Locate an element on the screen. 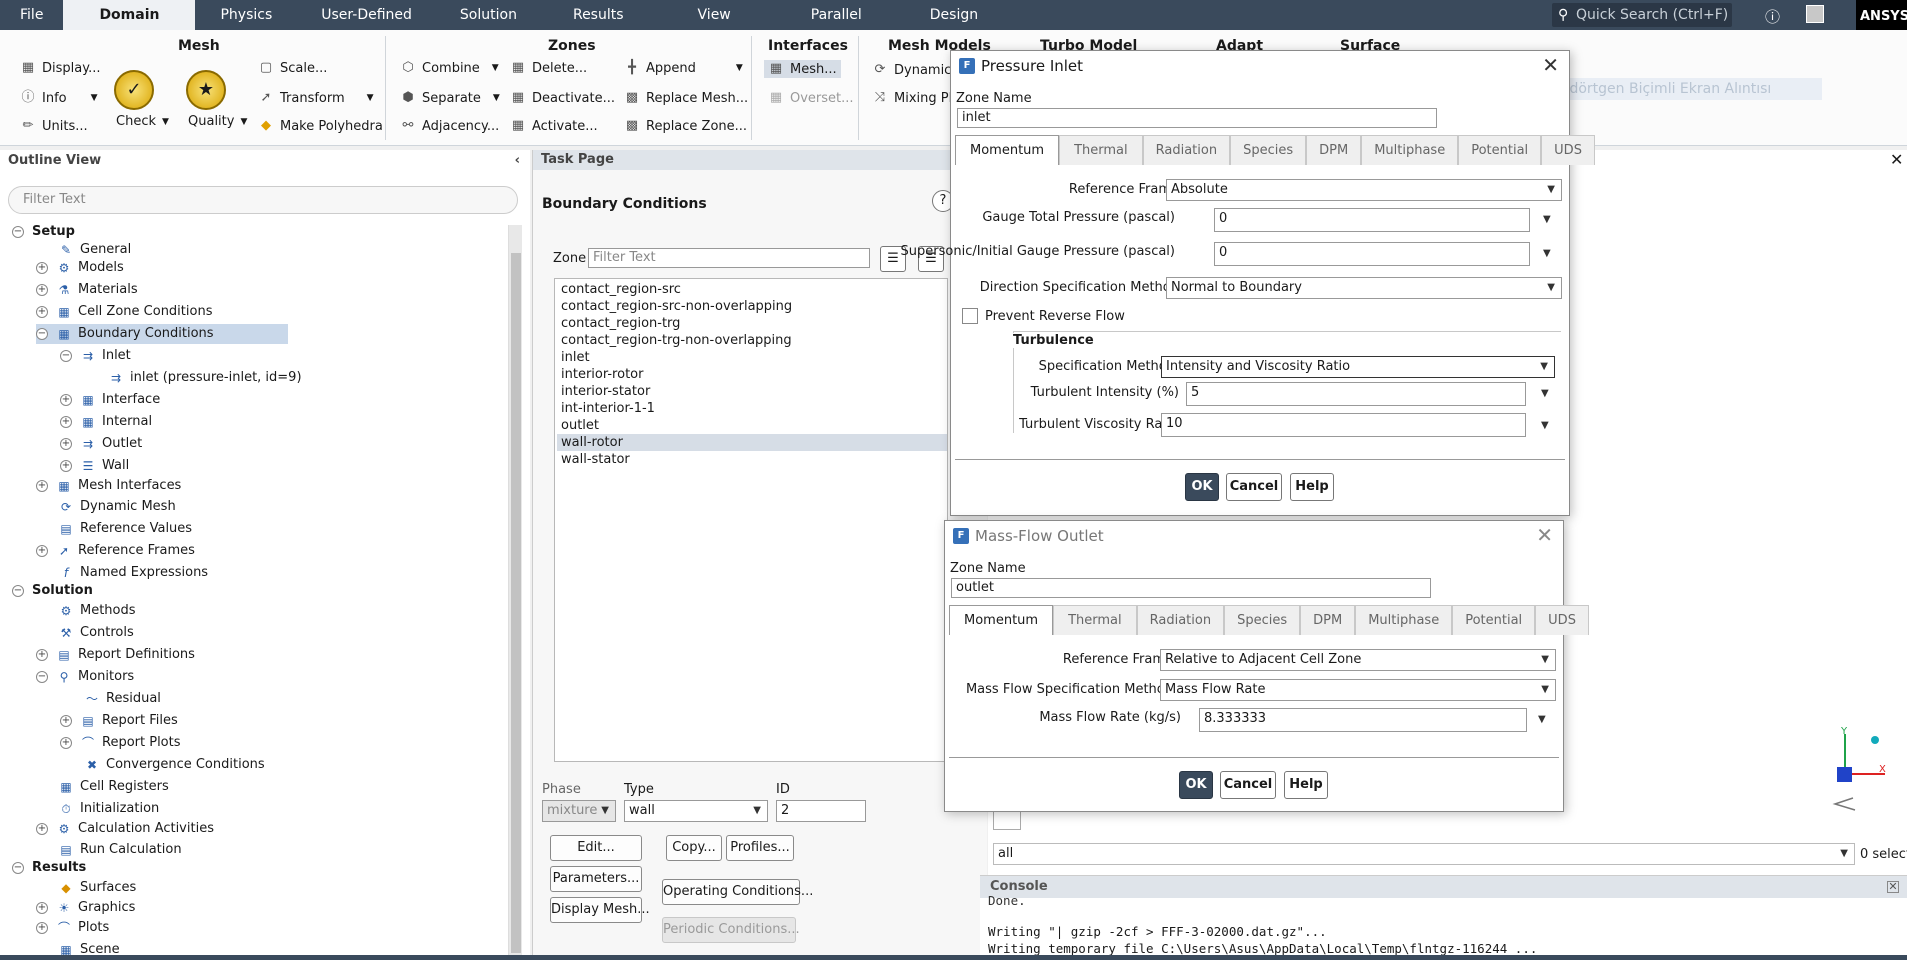 This screenshot has width=1907, height=960. surface-select: all ▼ is located at coordinates (1424, 854).